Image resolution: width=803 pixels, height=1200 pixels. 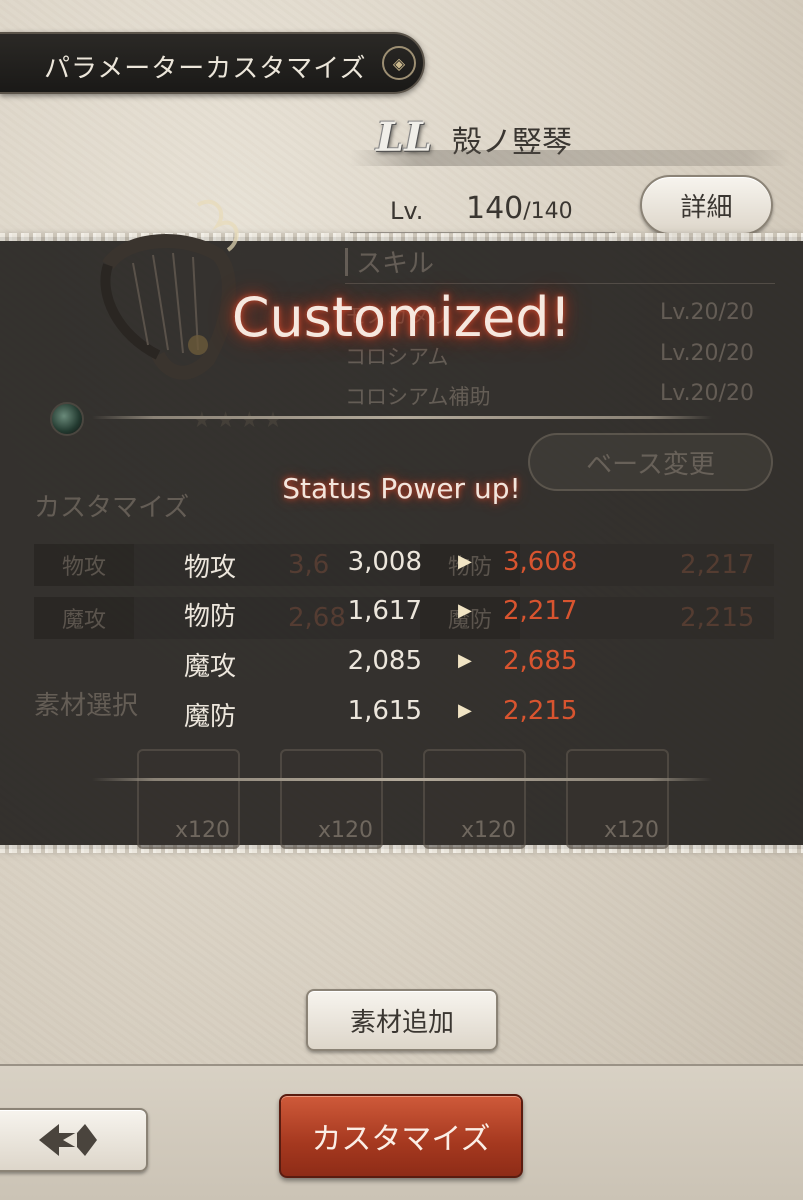 I want to click on customize-button: カスタマイズ, so click(x=401, y=1136).